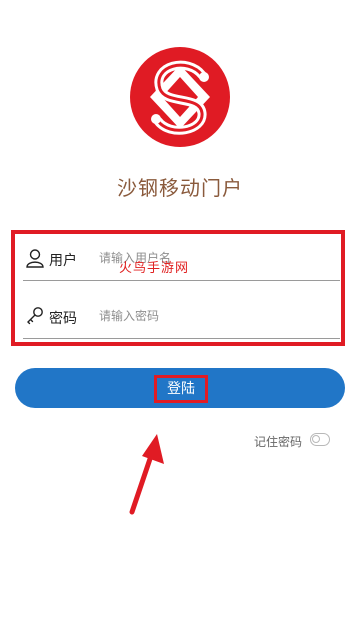 The image size is (360, 617). What do you see at coordinates (277, 442) in the screenshot?
I see `remember-password-label: 记住密码` at bounding box center [277, 442].